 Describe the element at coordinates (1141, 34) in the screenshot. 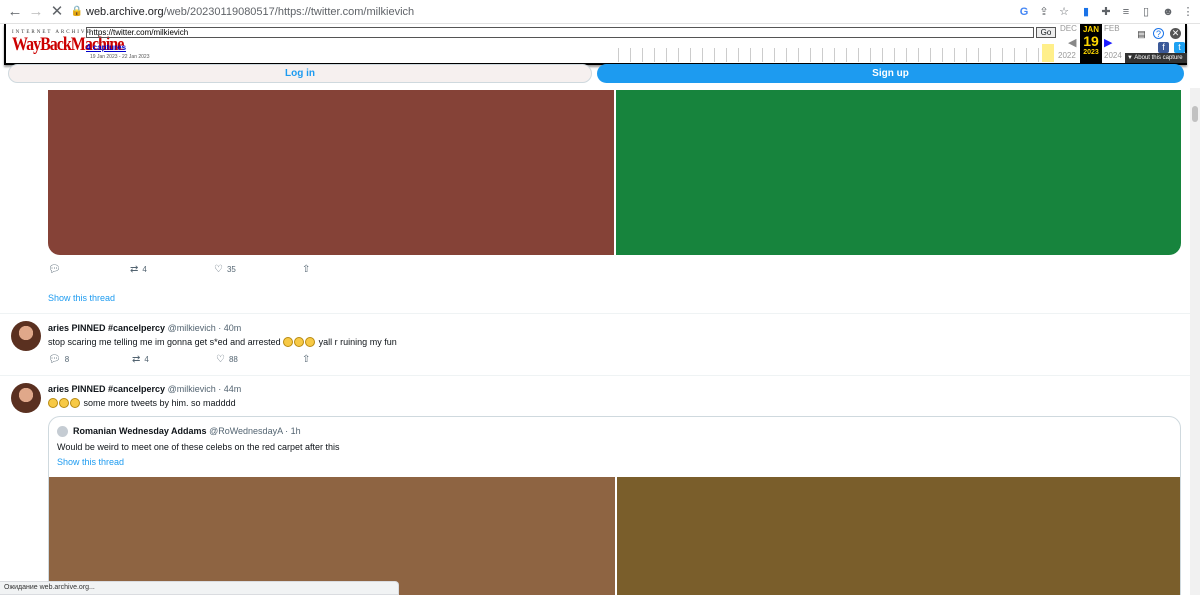

I see `account-icon: ▤` at that location.